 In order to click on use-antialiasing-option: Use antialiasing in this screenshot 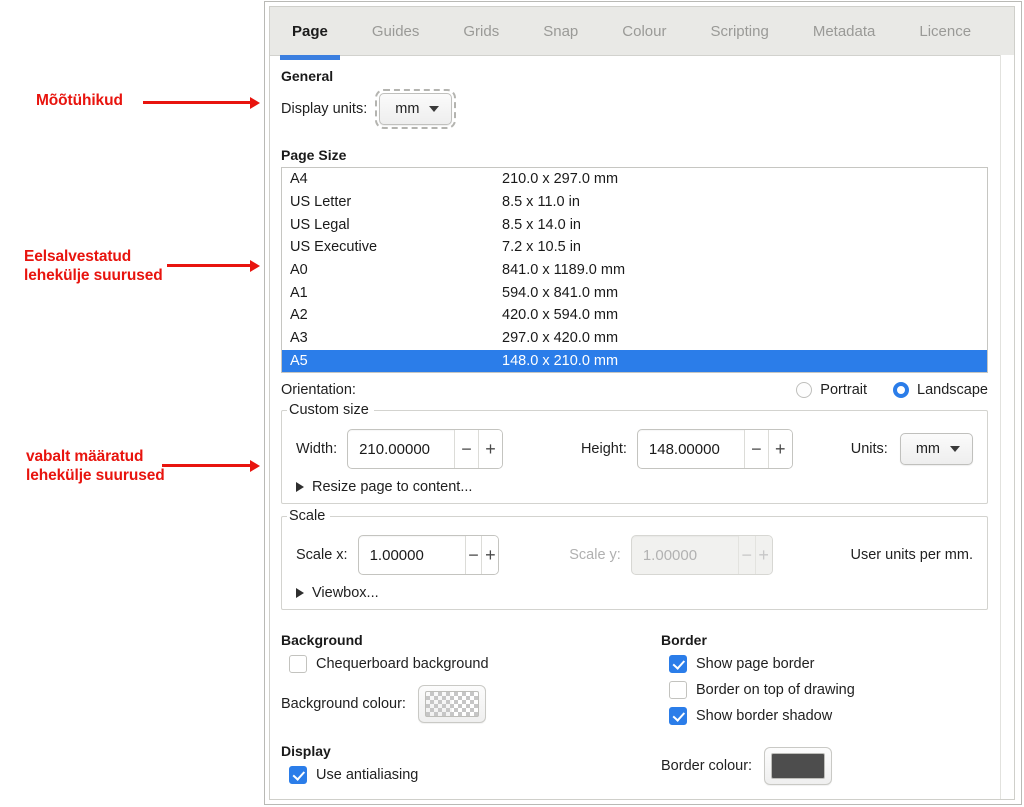, I will do `click(475, 775)`.